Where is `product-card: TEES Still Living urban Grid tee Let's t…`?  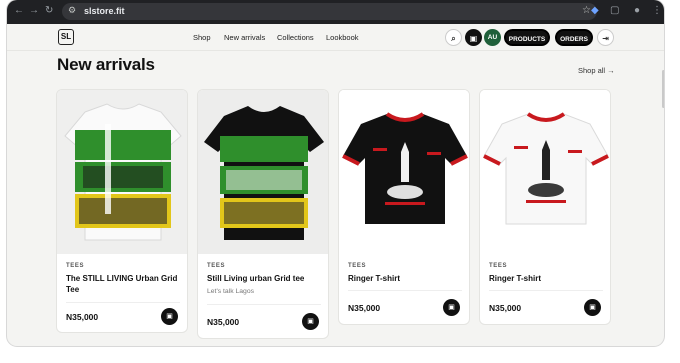 product-card: TEES Still Living urban Grid tee Let's t… is located at coordinates (263, 214).